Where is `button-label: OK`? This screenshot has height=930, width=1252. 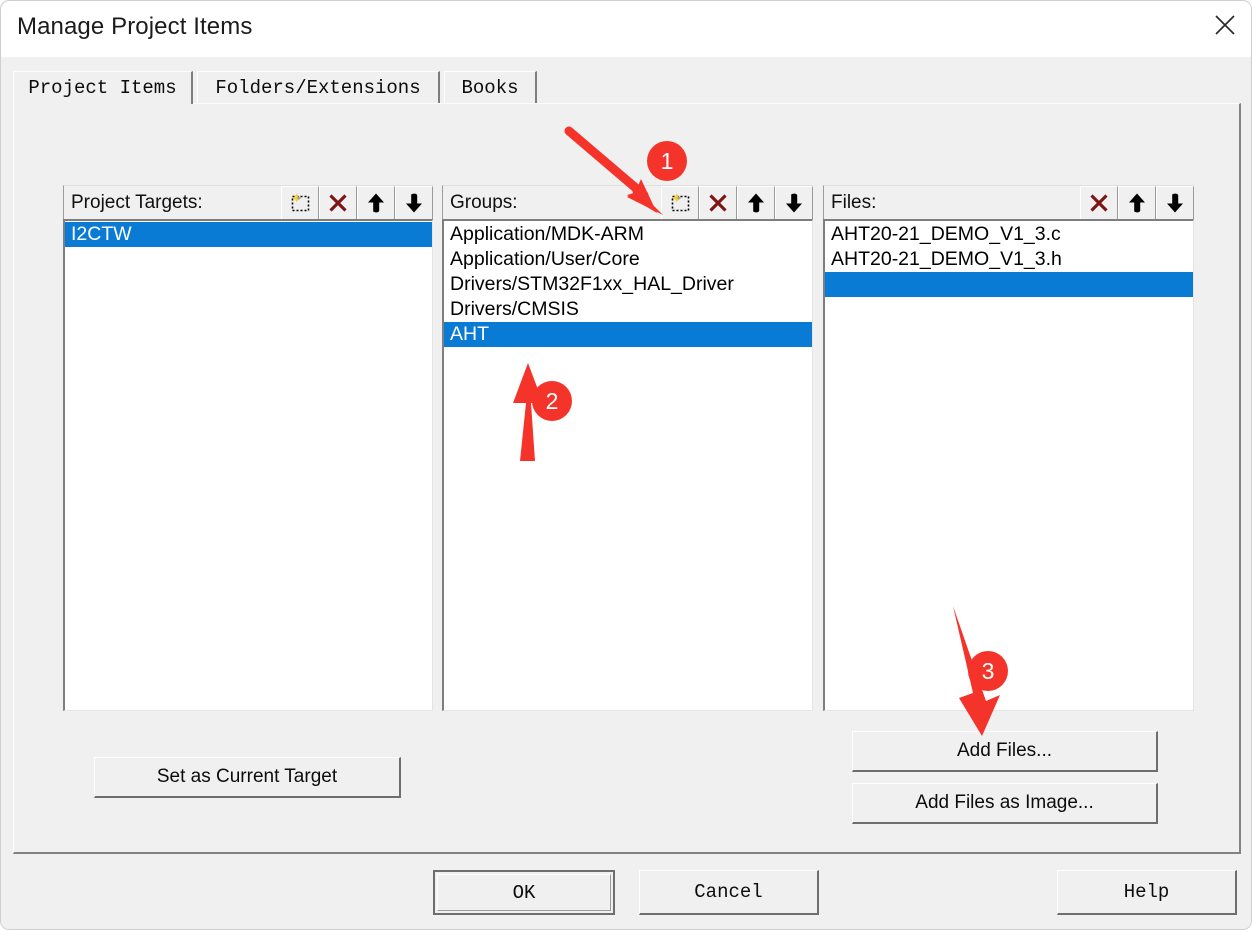 button-label: OK is located at coordinates (524, 892).